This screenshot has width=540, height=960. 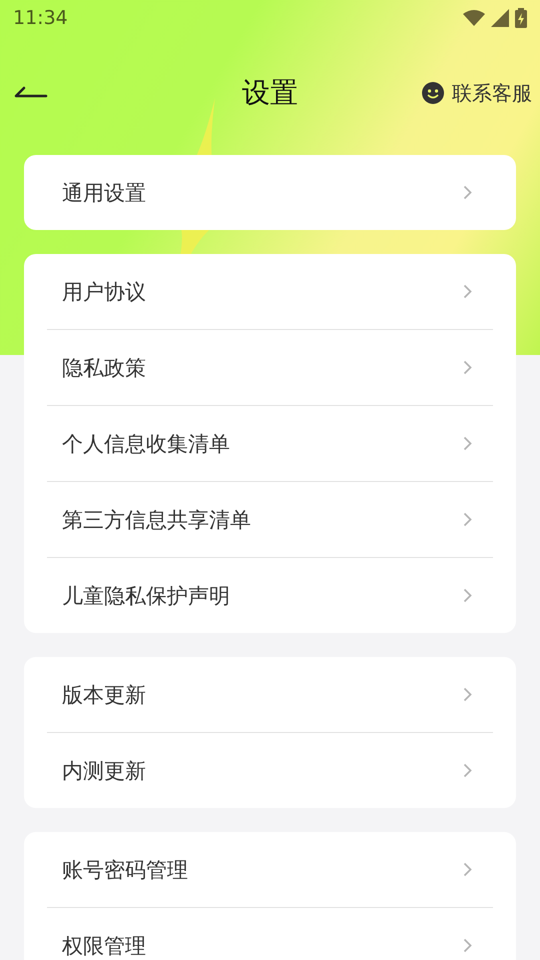 What do you see at coordinates (270, 770) in the screenshot?
I see `settings-item: 内测更新` at bounding box center [270, 770].